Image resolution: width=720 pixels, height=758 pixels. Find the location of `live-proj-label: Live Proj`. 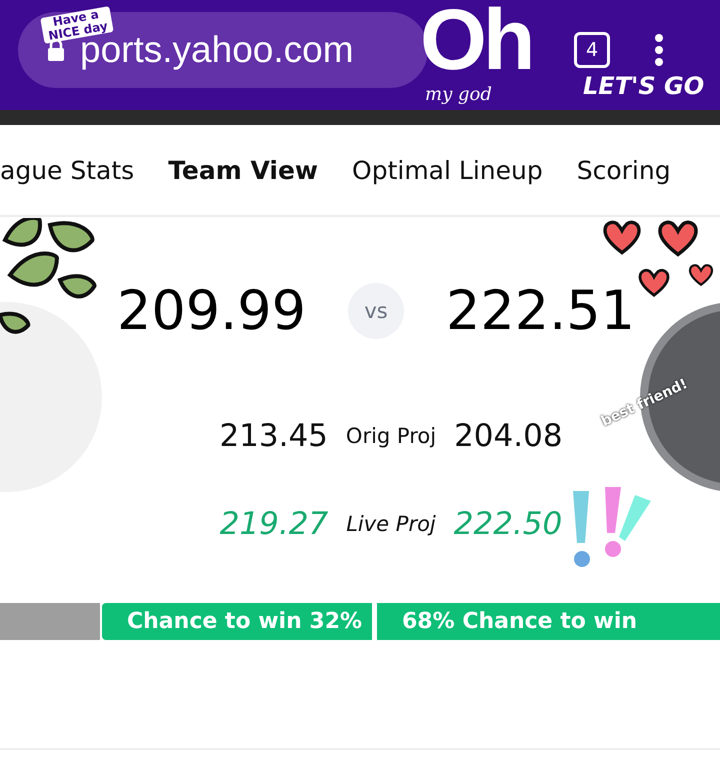

live-proj-label: Live Proj is located at coordinates (391, 524).